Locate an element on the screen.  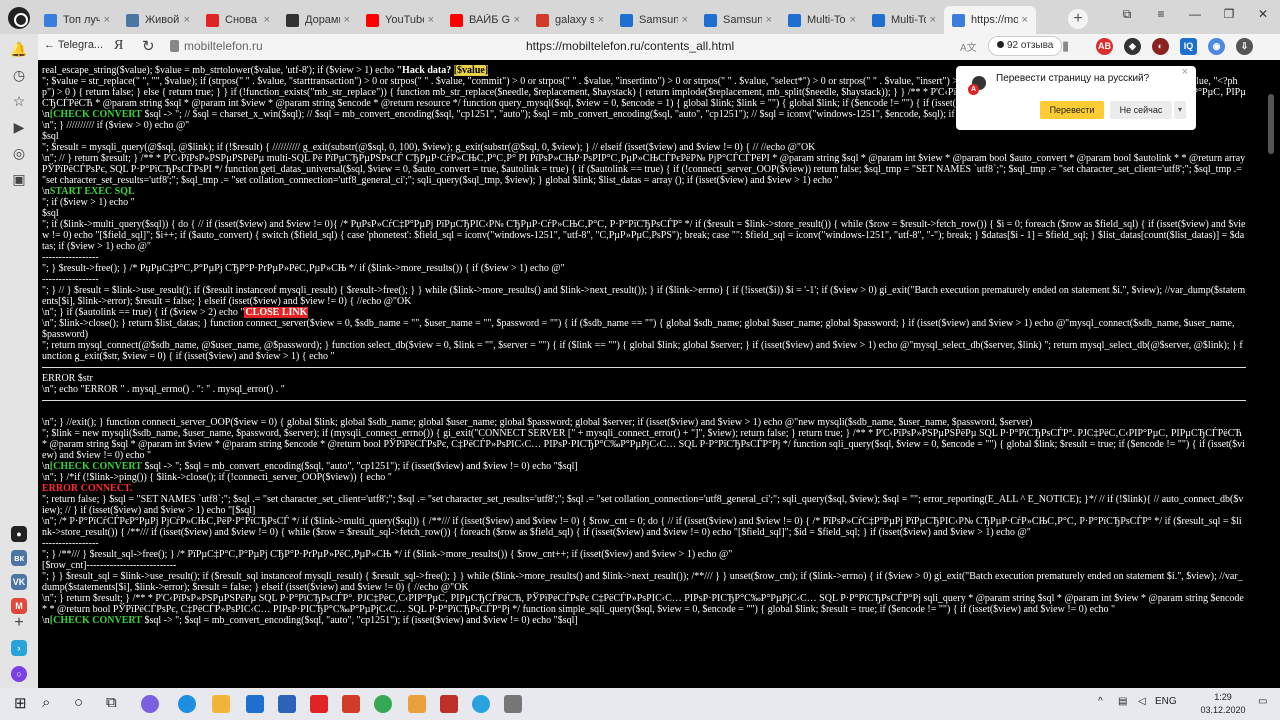
messenger-app-icon: › is located at coordinates (19, 648).